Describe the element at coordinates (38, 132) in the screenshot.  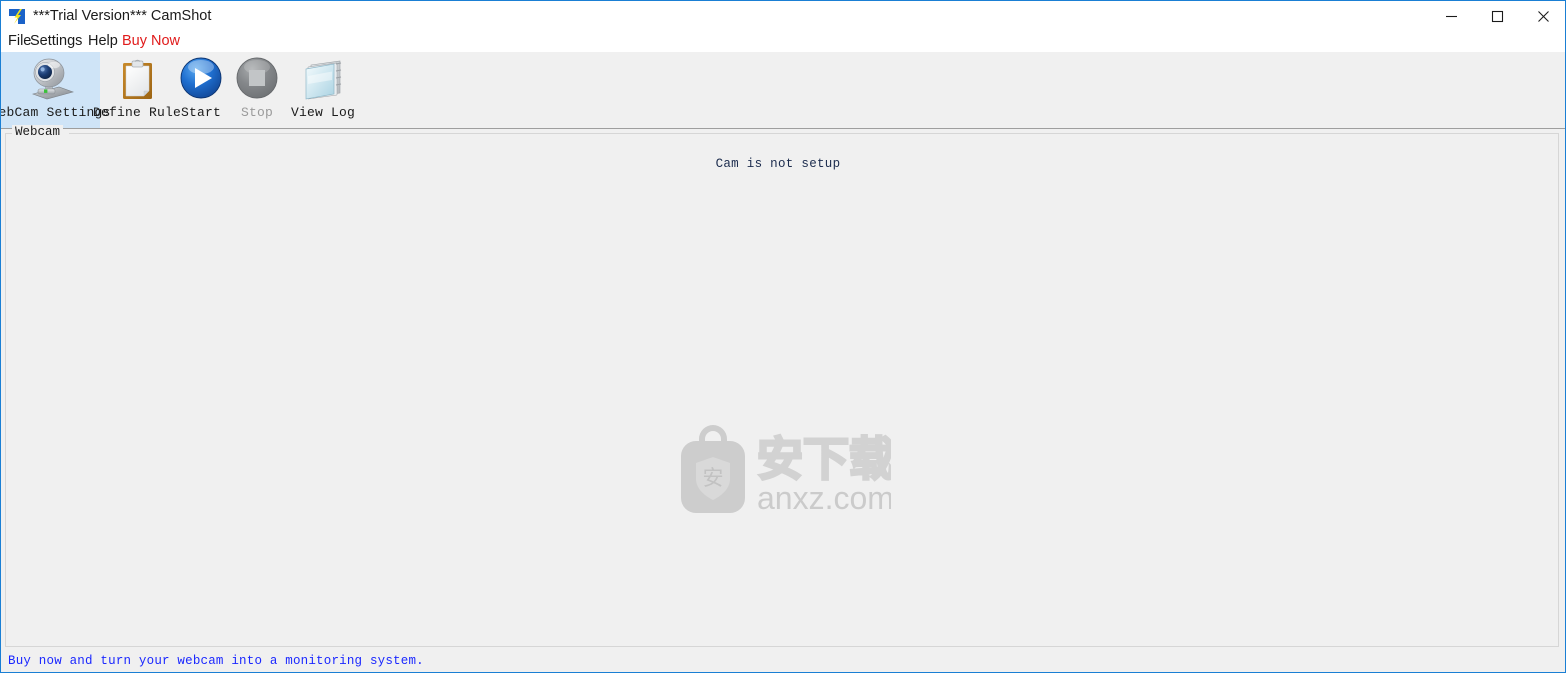
I see `groupbox-label-webcam: Webcam` at that location.